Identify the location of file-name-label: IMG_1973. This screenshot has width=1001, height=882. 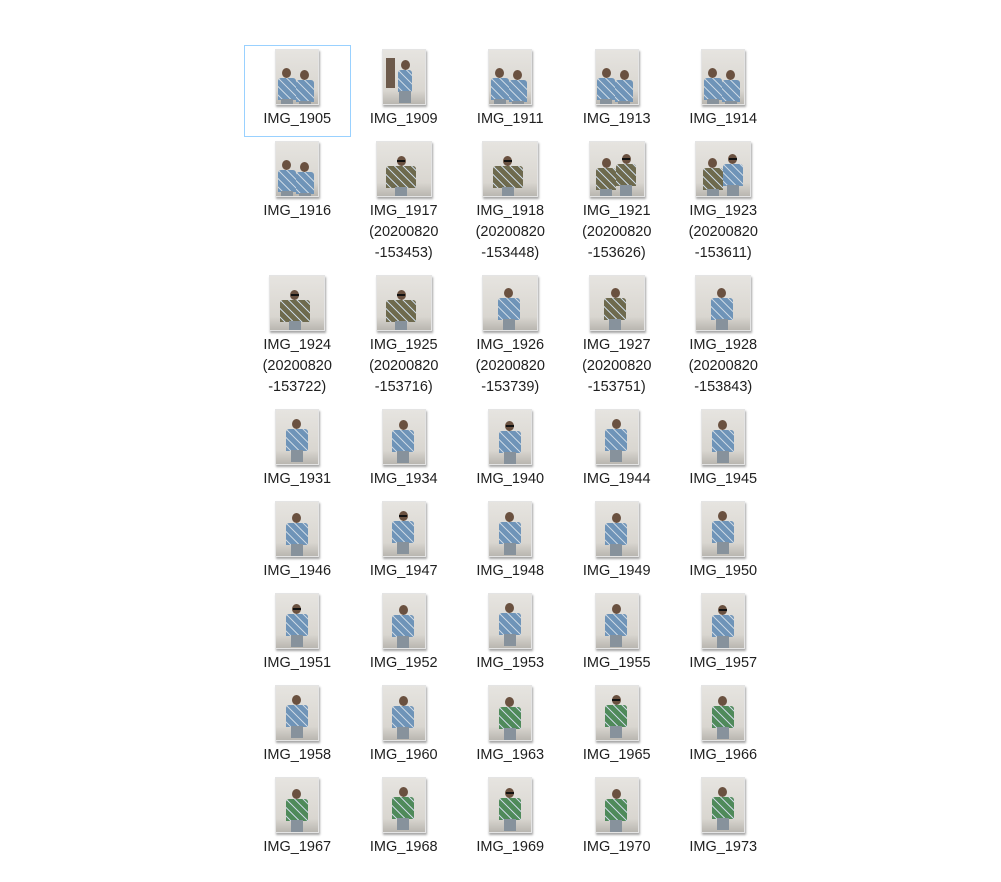
(723, 850).